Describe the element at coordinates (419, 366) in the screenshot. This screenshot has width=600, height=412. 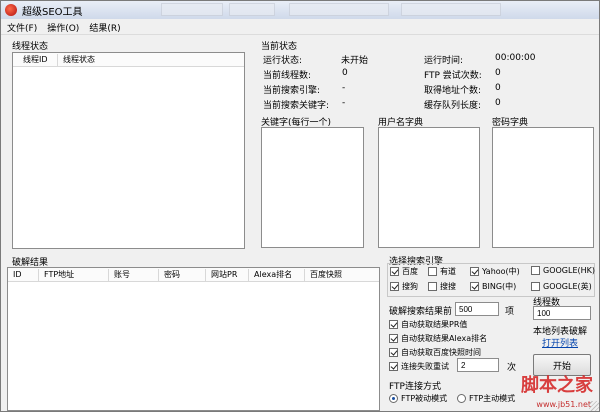
I see `retry-checkbox: 连接失败重试` at that location.